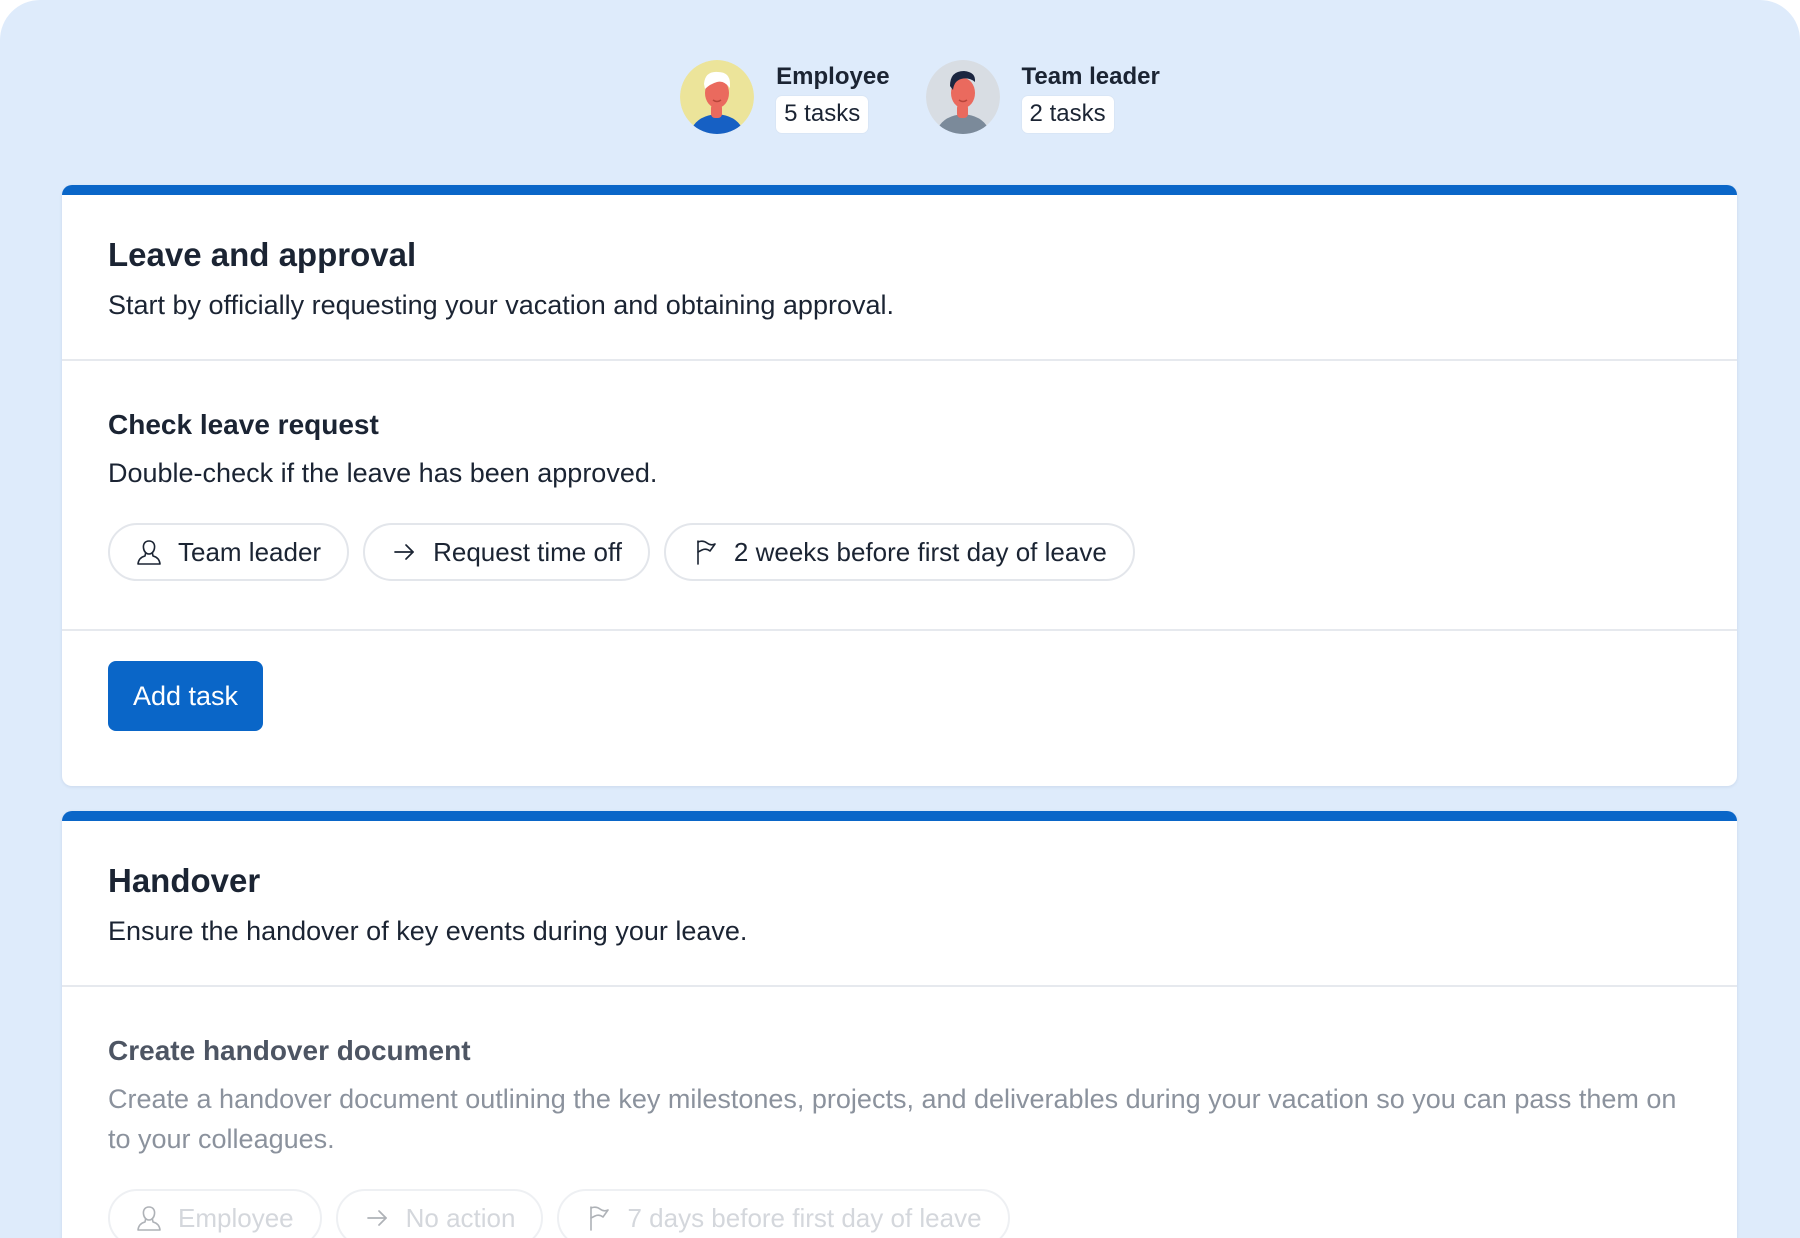 The height and width of the screenshot is (1238, 1800). What do you see at coordinates (899, 696) in the screenshot?
I see `section-actions: Add task` at bounding box center [899, 696].